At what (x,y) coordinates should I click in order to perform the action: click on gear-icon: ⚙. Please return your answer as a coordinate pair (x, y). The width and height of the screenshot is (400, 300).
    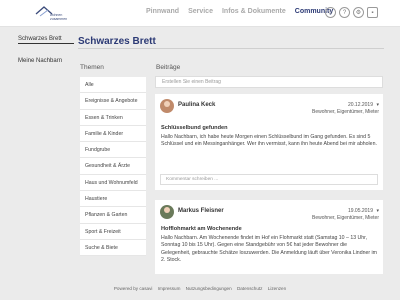
    Looking at the image, I should click on (358, 12).